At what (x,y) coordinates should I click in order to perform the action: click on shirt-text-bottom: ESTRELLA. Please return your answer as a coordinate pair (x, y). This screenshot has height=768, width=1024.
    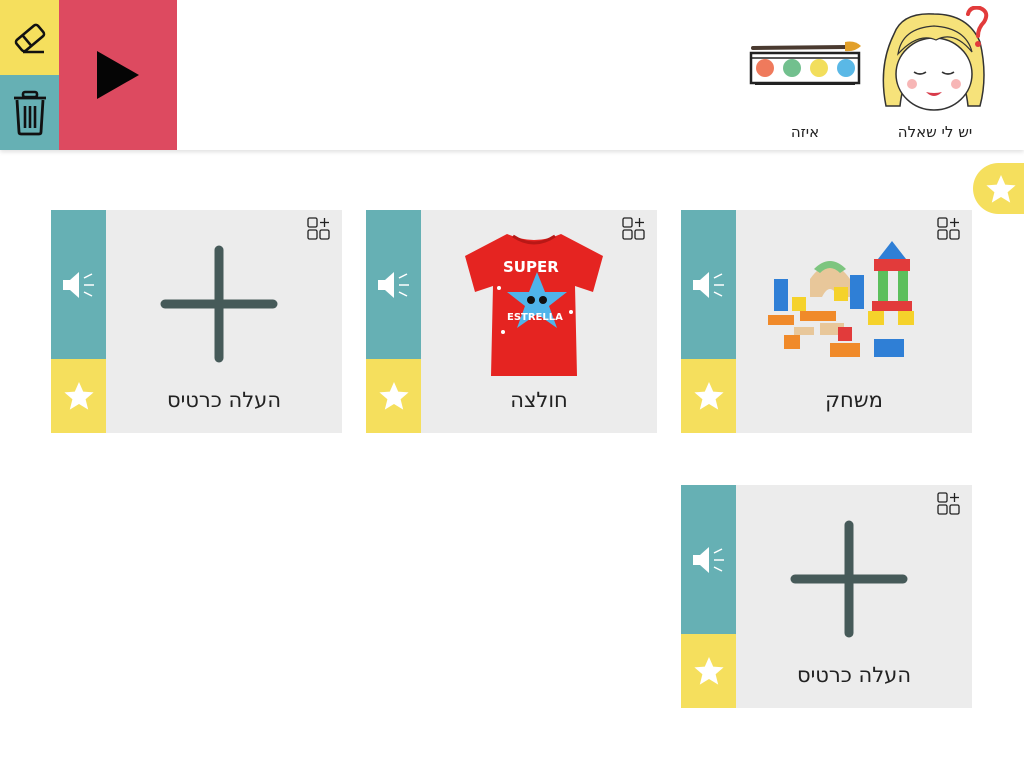
    Looking at the image, I should click on (535, 317).